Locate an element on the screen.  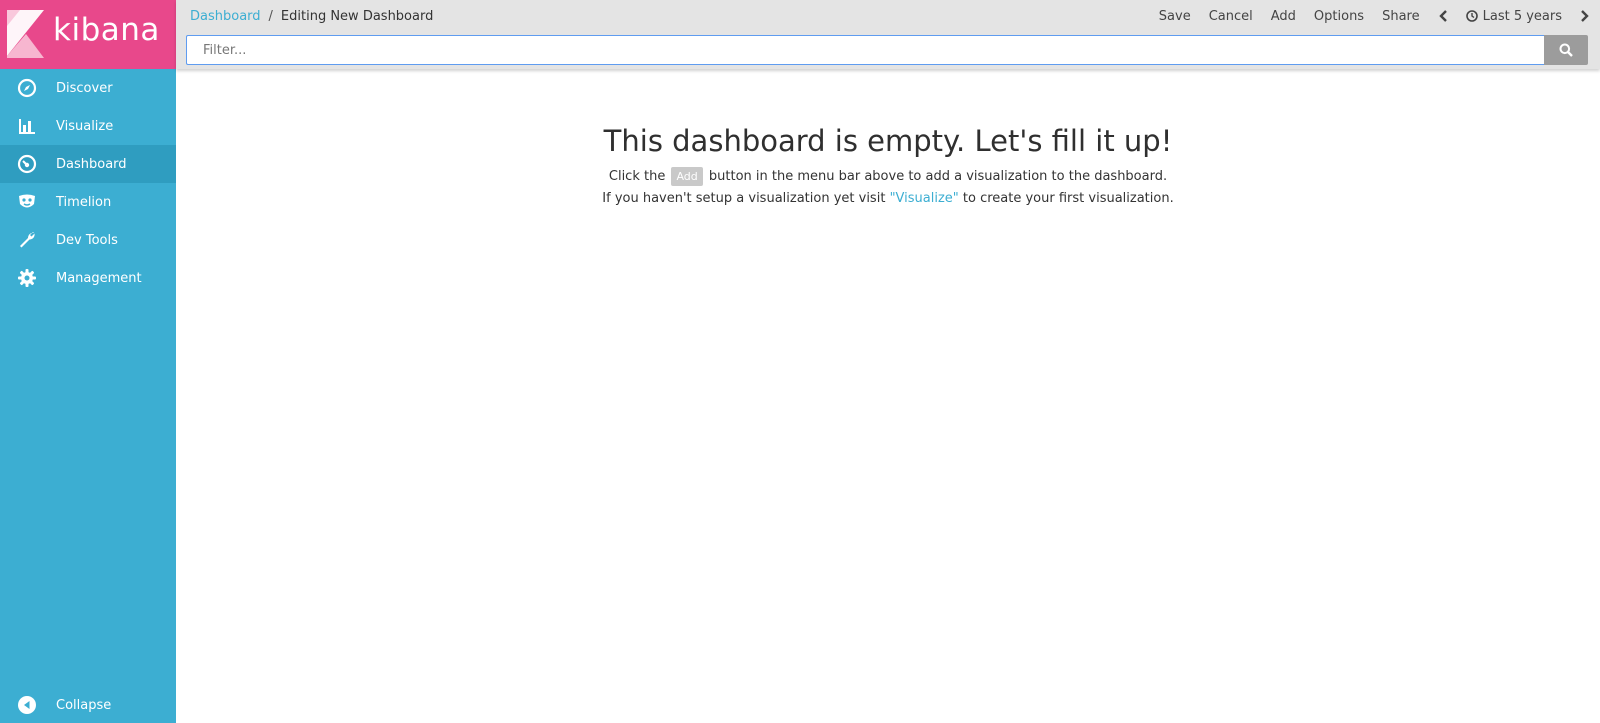
sidebar-item-label: Visualize is located at coordinates (85, 126).